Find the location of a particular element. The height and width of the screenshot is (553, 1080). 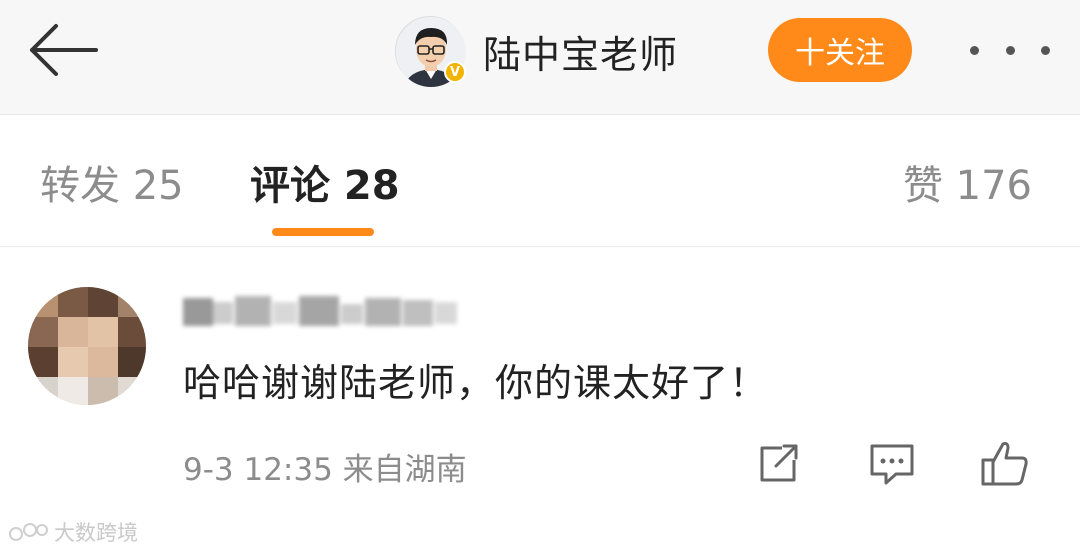

watermark: 大数跨境 is located at coordinates (73, 532).